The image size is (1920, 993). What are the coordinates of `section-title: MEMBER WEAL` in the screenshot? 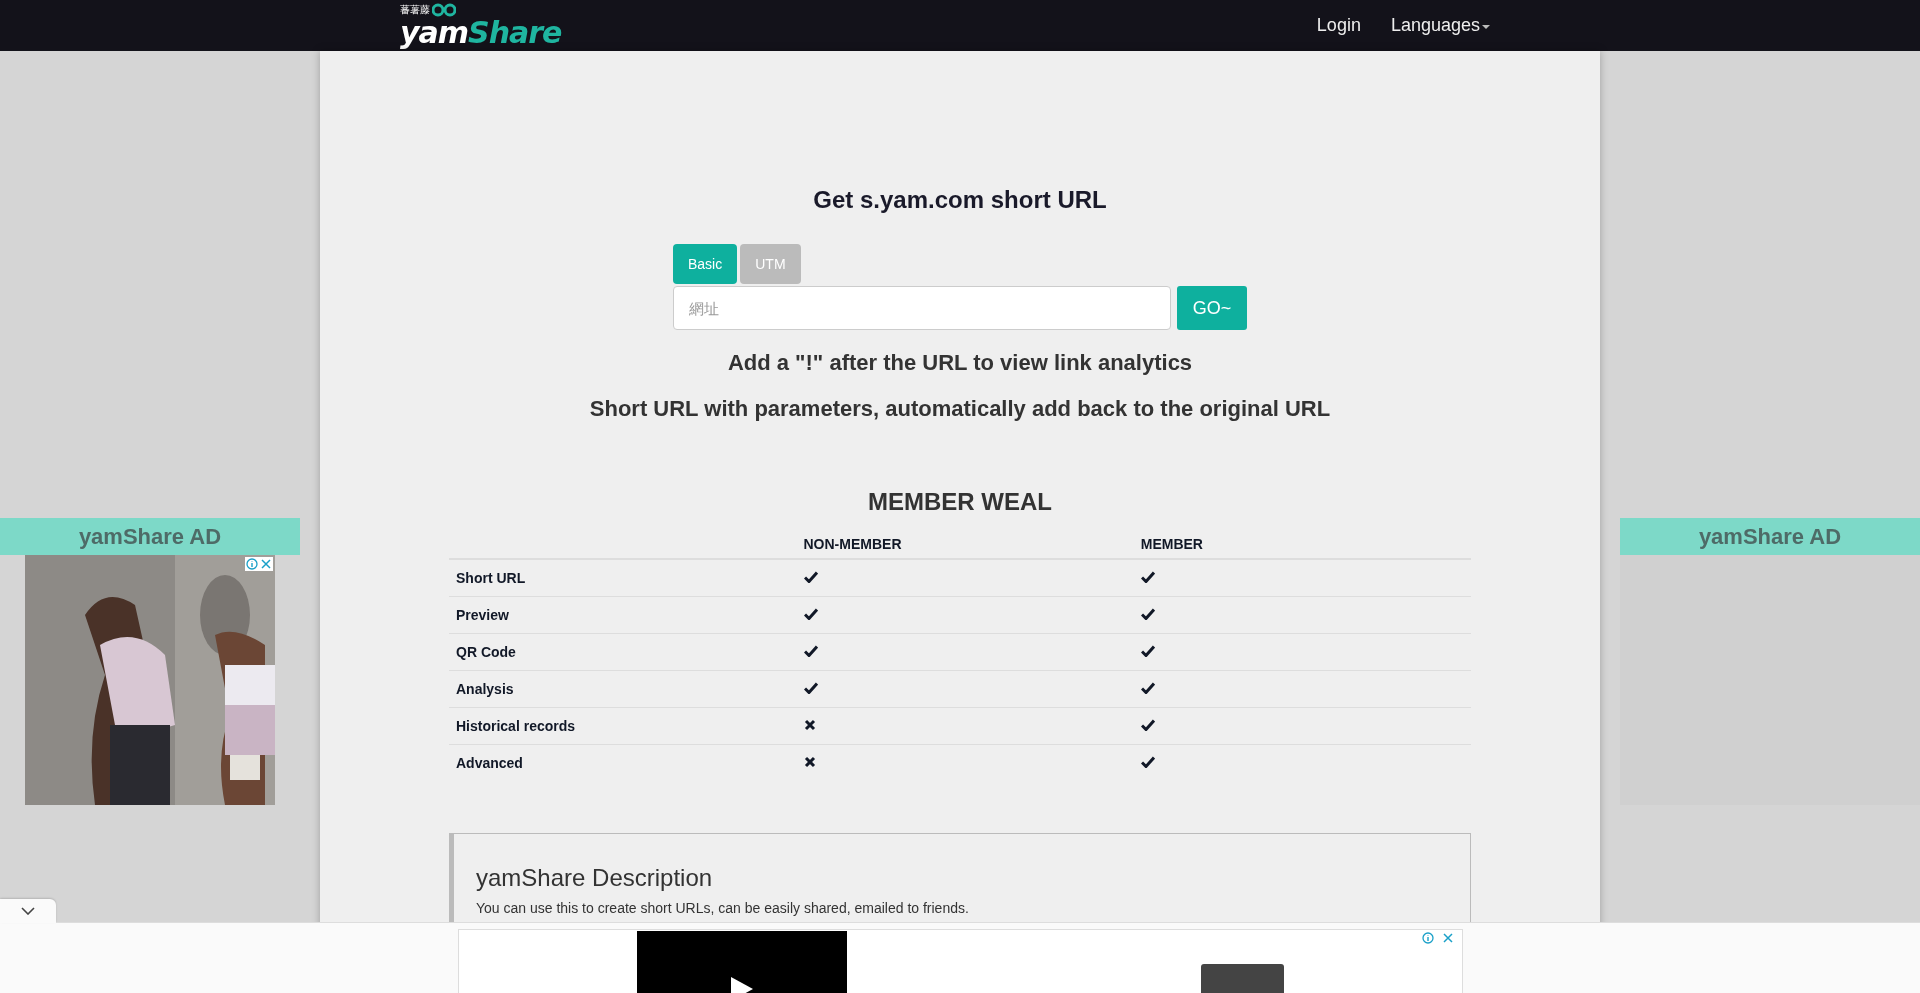 It's located at (960, 502).